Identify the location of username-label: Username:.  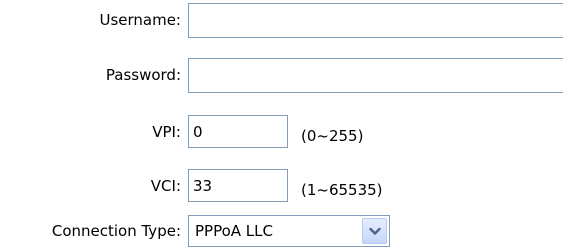
(140, 20).